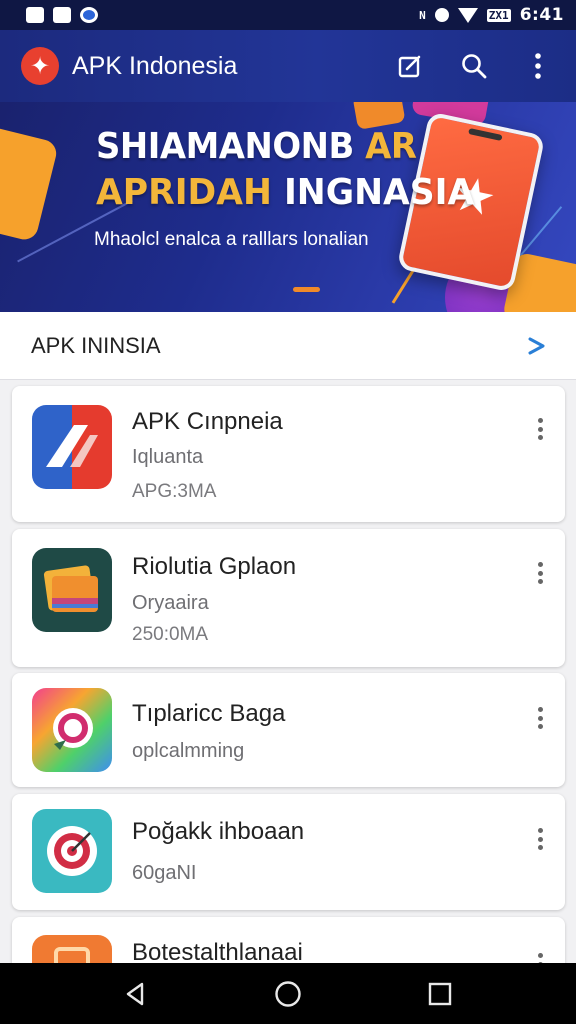 This screenshot has height=1024, width=576. I want to click on status-bar: N ZX1 6:41, so click(288, 15).